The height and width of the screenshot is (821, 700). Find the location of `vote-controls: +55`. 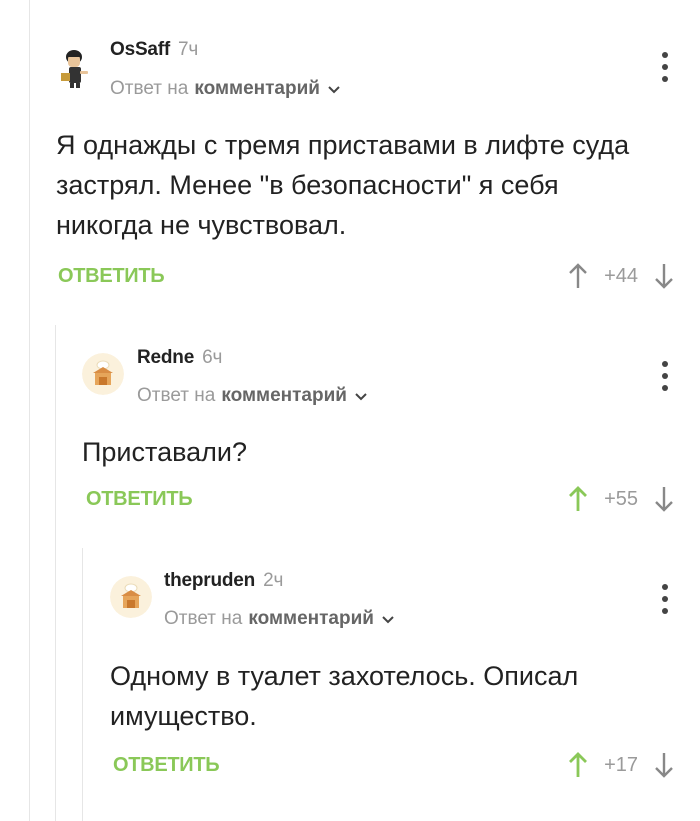

vote-controls: +55 is located at coordinates (621, 499).